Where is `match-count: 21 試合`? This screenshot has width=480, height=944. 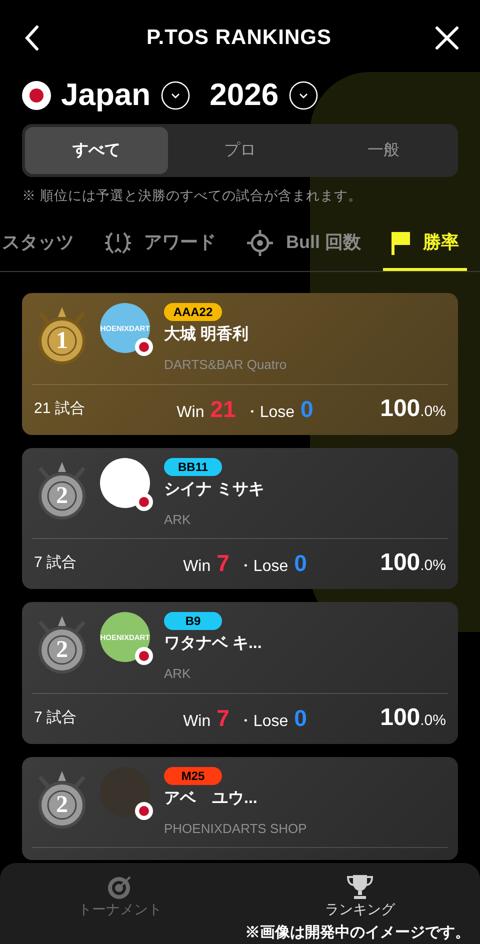 match-count: 21 試合 is located at coordinates (60, 408).